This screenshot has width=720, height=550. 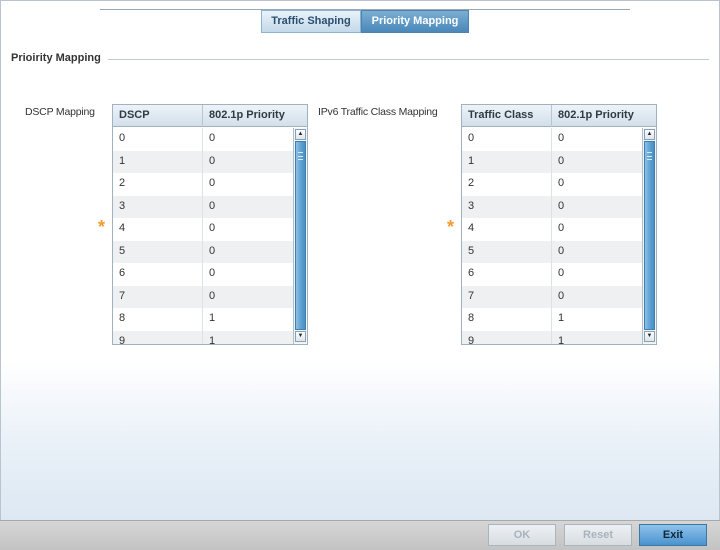 I want to click on table-header: DSCP 802.1p Priority, so click(x=210, y=116).